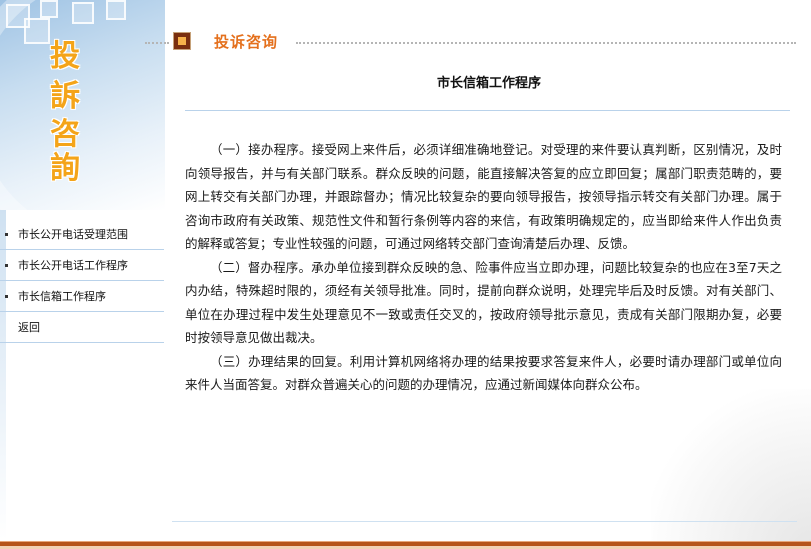 This screenshot has width=811, height=549. I want to click on sidebar-item-label: 市长公开电话工作程序, so click(73, 265).